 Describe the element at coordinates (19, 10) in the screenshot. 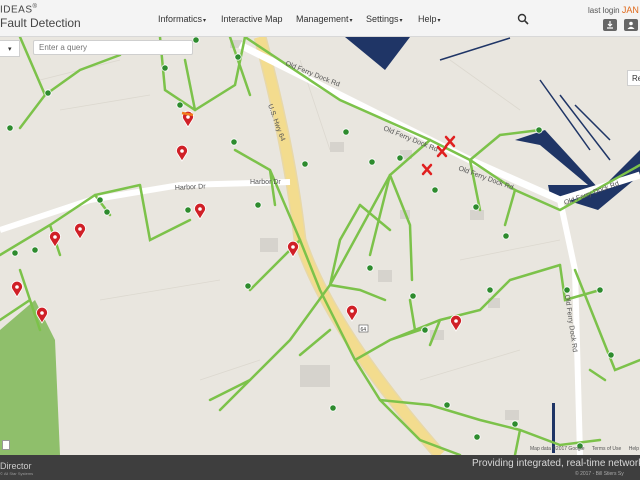

I see `brand-name: IDEAS®` at that location.